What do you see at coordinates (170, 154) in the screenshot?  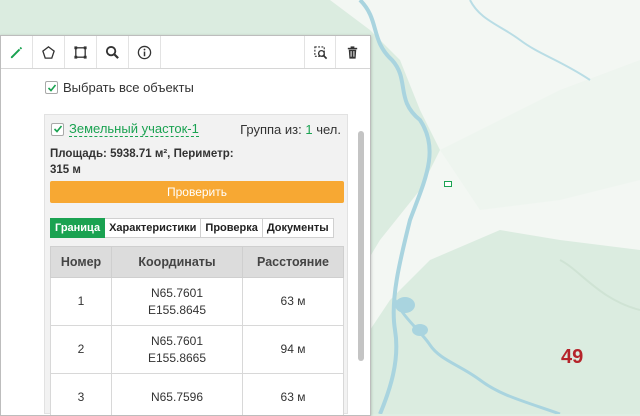 I see `area-line-1: Площадь: 5938.71 м², Периметр:` at bounding box center [170, 154].